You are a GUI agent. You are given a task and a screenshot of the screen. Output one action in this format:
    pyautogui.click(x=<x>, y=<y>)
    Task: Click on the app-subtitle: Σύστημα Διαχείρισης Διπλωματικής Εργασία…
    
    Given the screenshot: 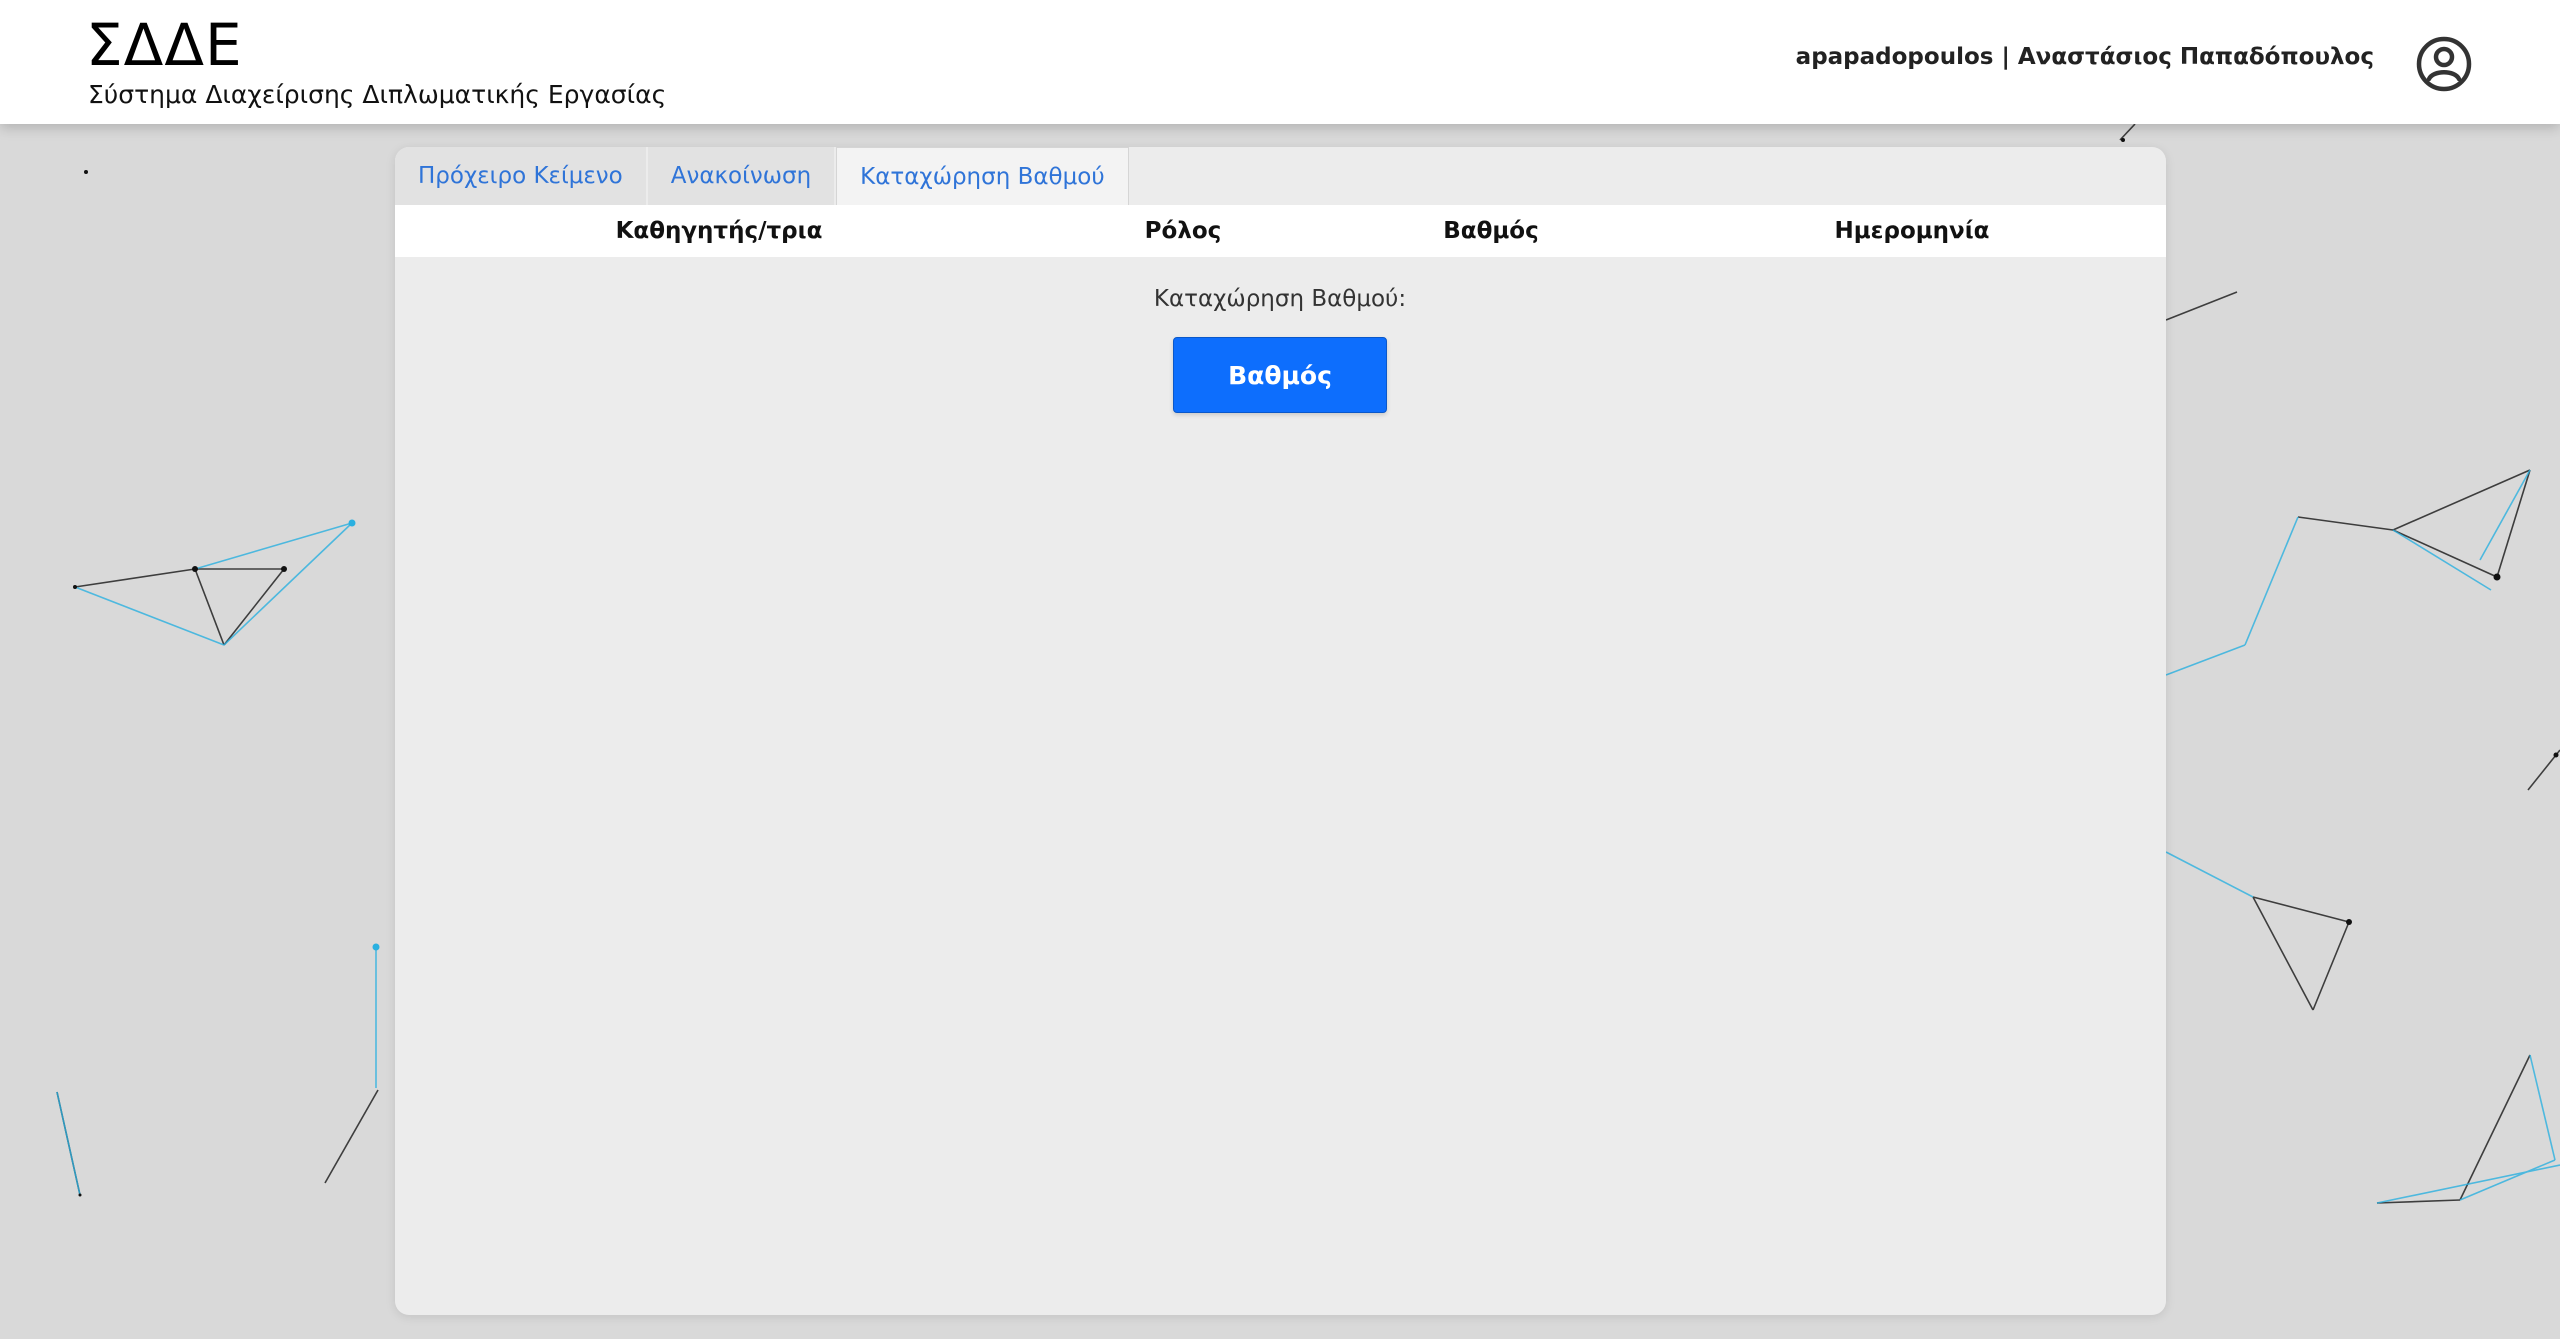 What is the action you would take?
    pyautogui.click(x=377, y=94)
    